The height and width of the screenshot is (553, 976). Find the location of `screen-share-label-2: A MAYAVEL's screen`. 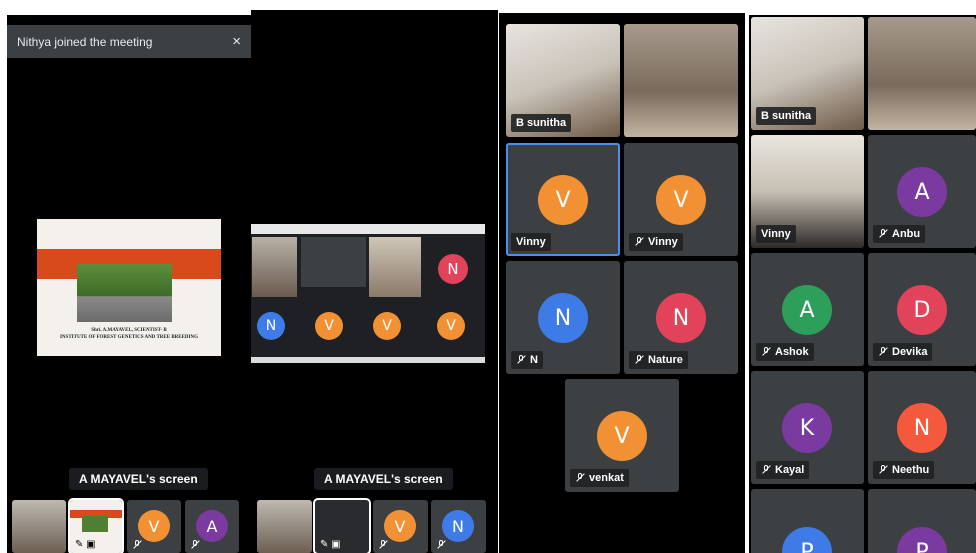

screen-share-label-2: A MAYAVEL's screen is located at coordinates (383, 479).